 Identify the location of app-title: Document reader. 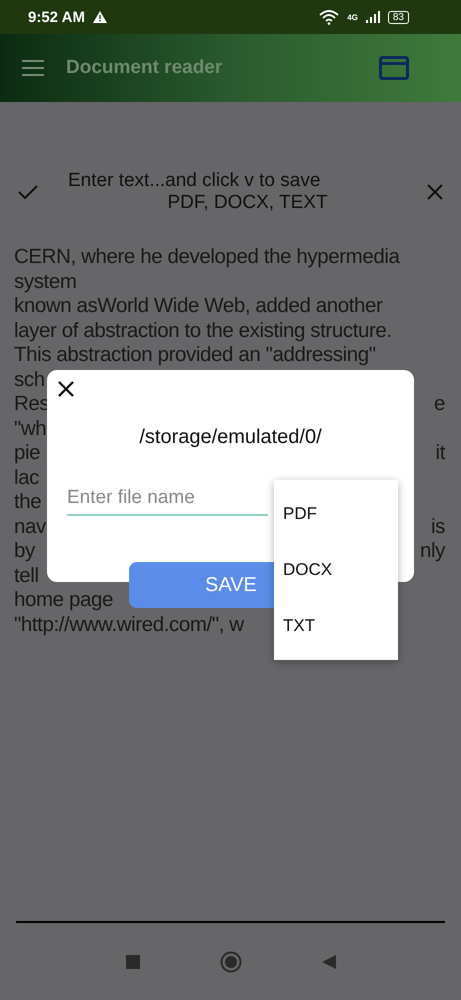
(144, 68).